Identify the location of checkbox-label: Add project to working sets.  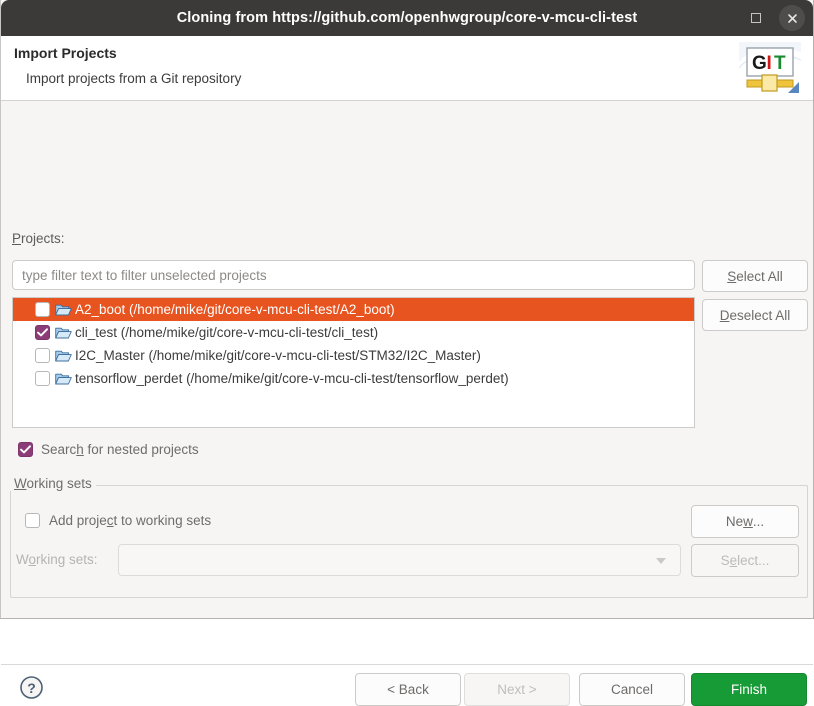
(130, 520).